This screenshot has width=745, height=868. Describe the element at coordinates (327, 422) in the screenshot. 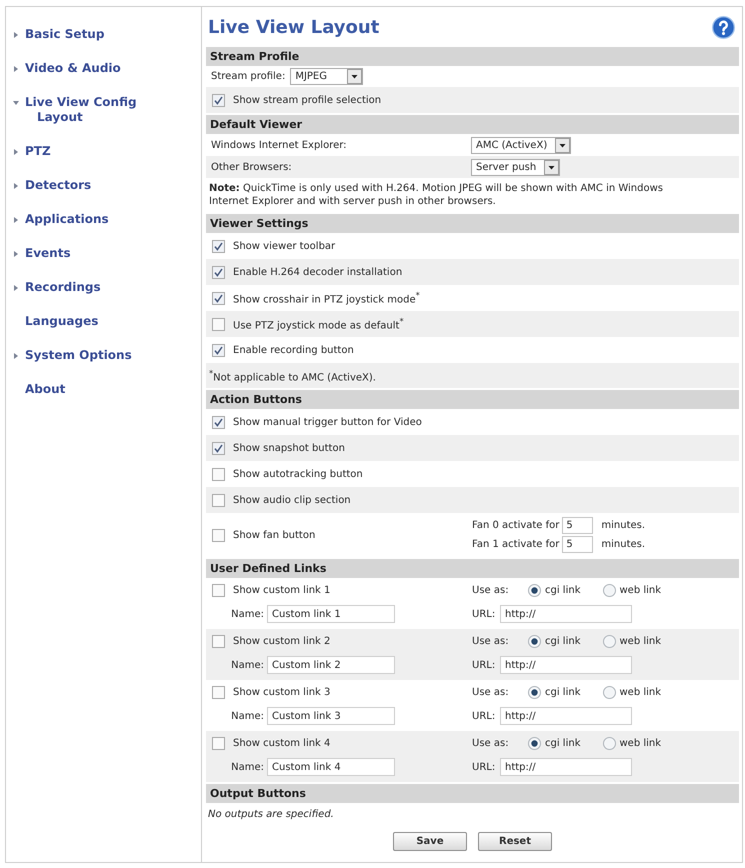

I see `checkbox-label: Show manual trigger button for Video` at that location.